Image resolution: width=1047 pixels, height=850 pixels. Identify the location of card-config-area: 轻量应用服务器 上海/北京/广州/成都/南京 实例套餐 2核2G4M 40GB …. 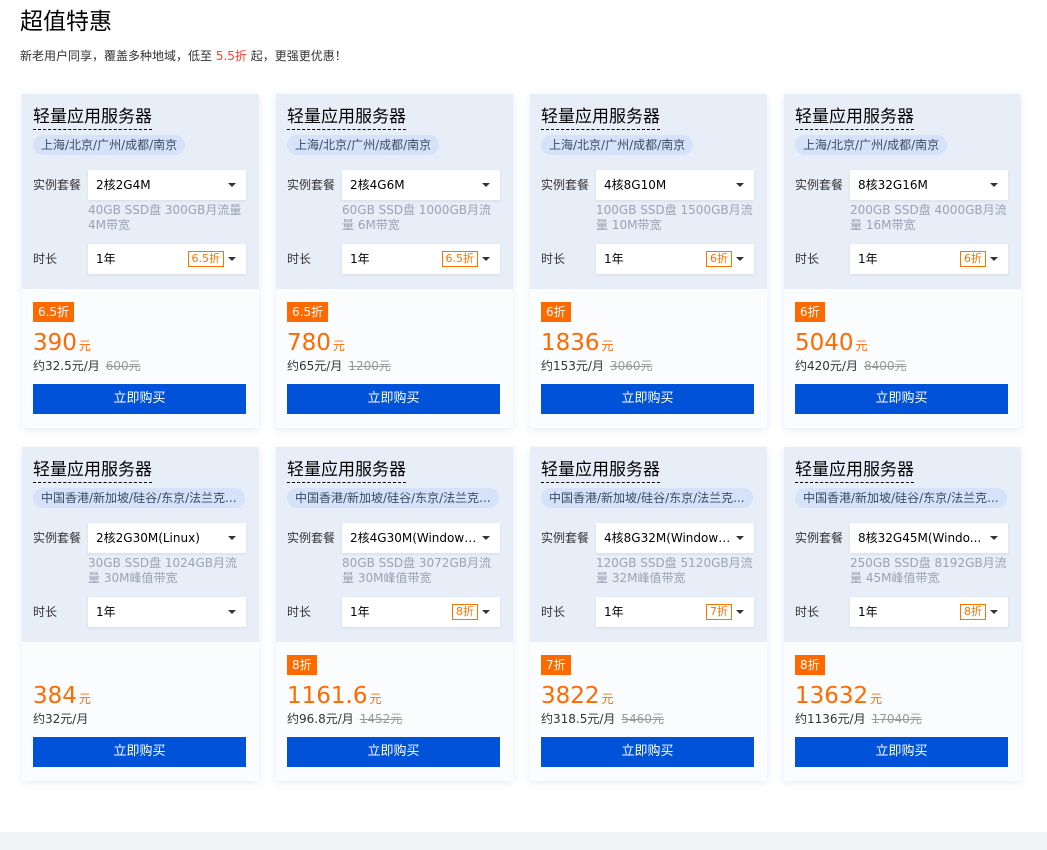
(140, 191).